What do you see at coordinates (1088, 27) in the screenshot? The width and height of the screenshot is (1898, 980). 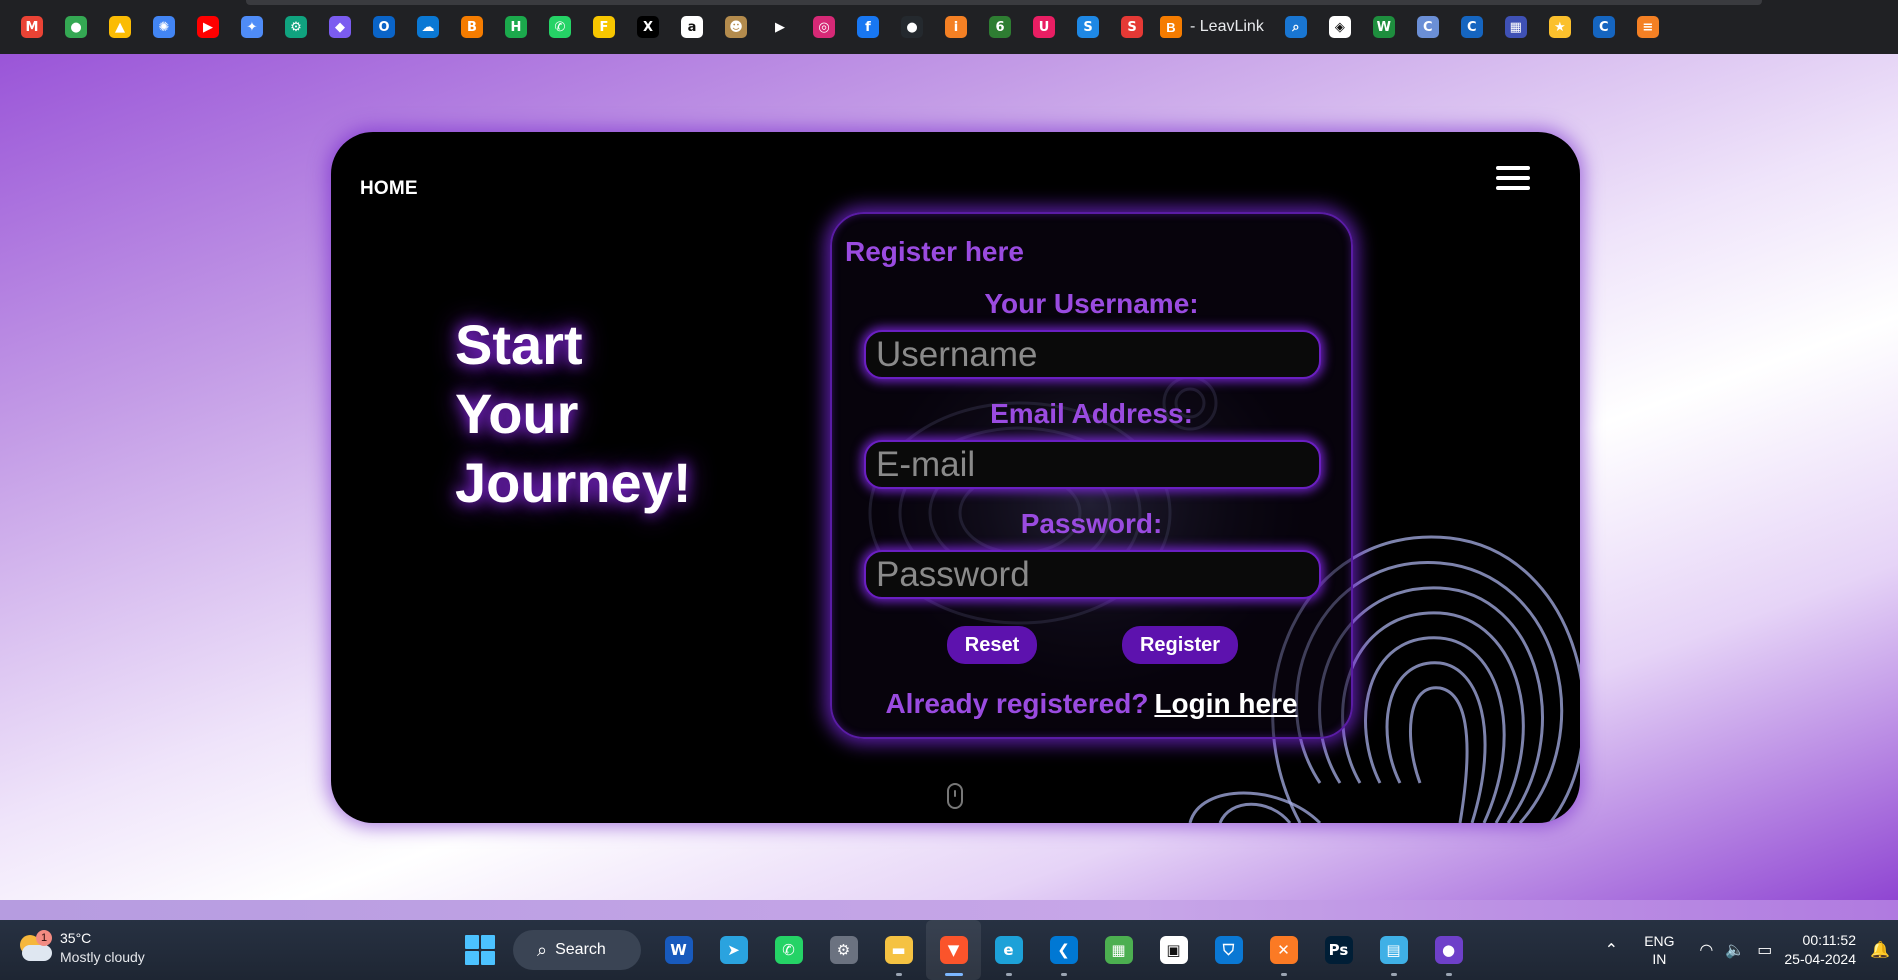 I see `s-blue-shortcut: S` at bounding box center [1088, 27].